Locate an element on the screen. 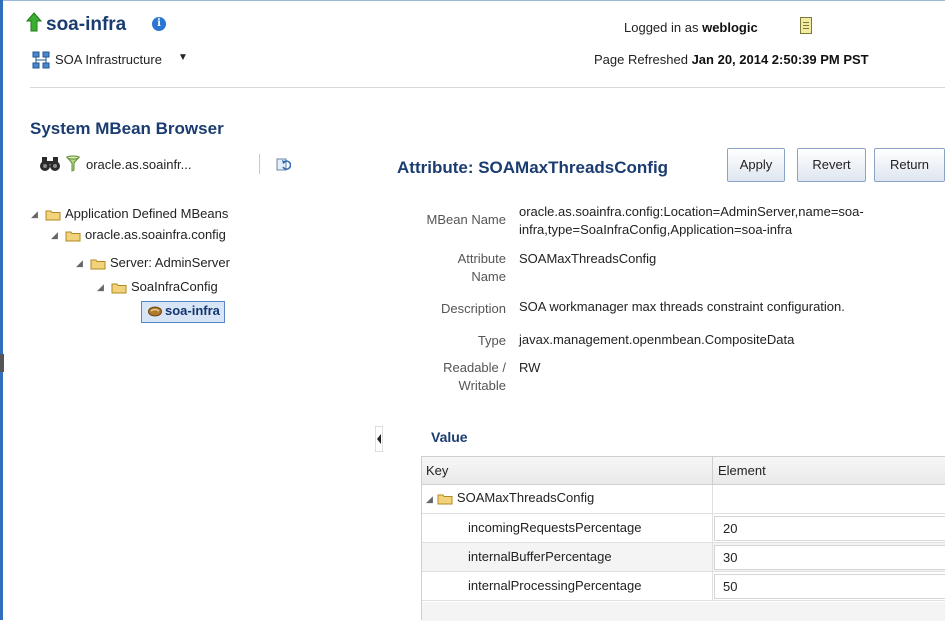  table-row-group: ◢ SOAMaxThreadsConfig is located at coordinates (683, 499).